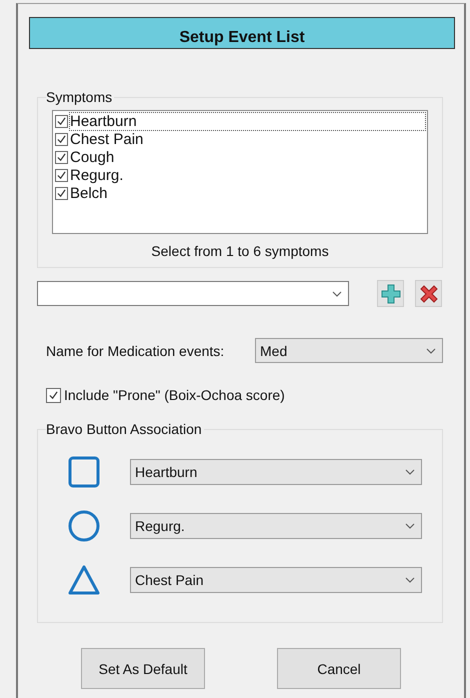  I want to click on group-label: Symptoms, so click(80, 97).